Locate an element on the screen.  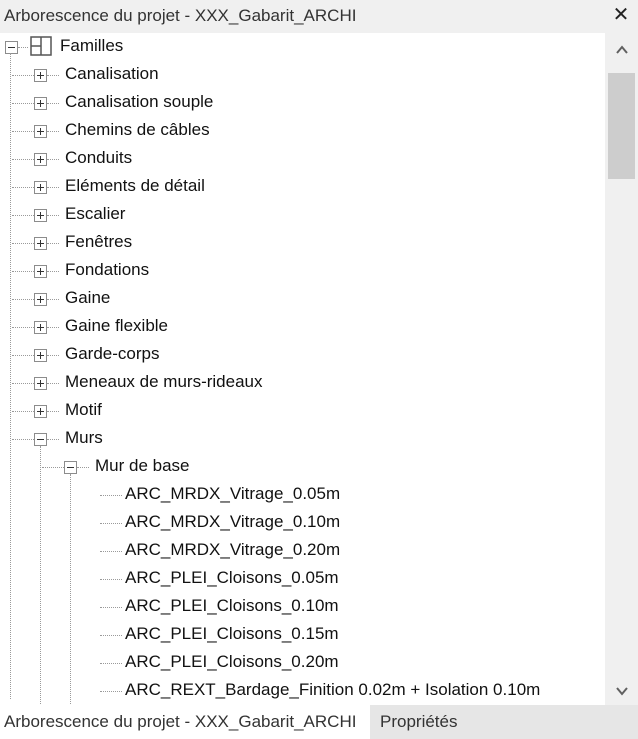
tree-node-category: Motif is located at coordinates (83, 410).